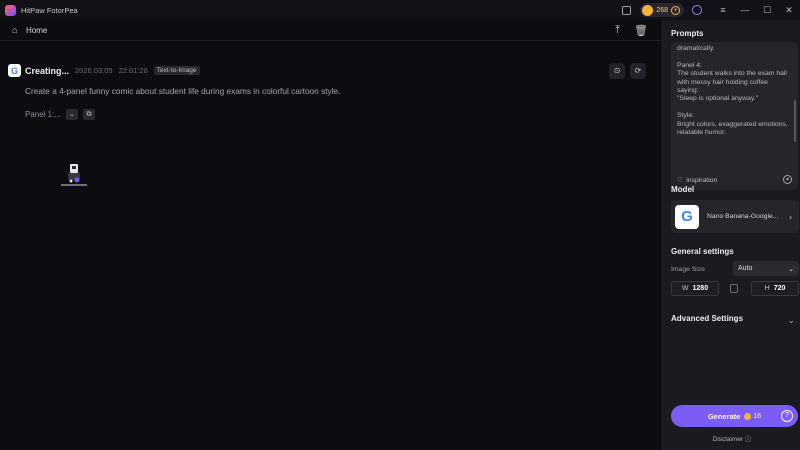  What do you see at coordinates (10, 10) in the screenshot?
I see `app-logo` at bounding box center [10, 10].